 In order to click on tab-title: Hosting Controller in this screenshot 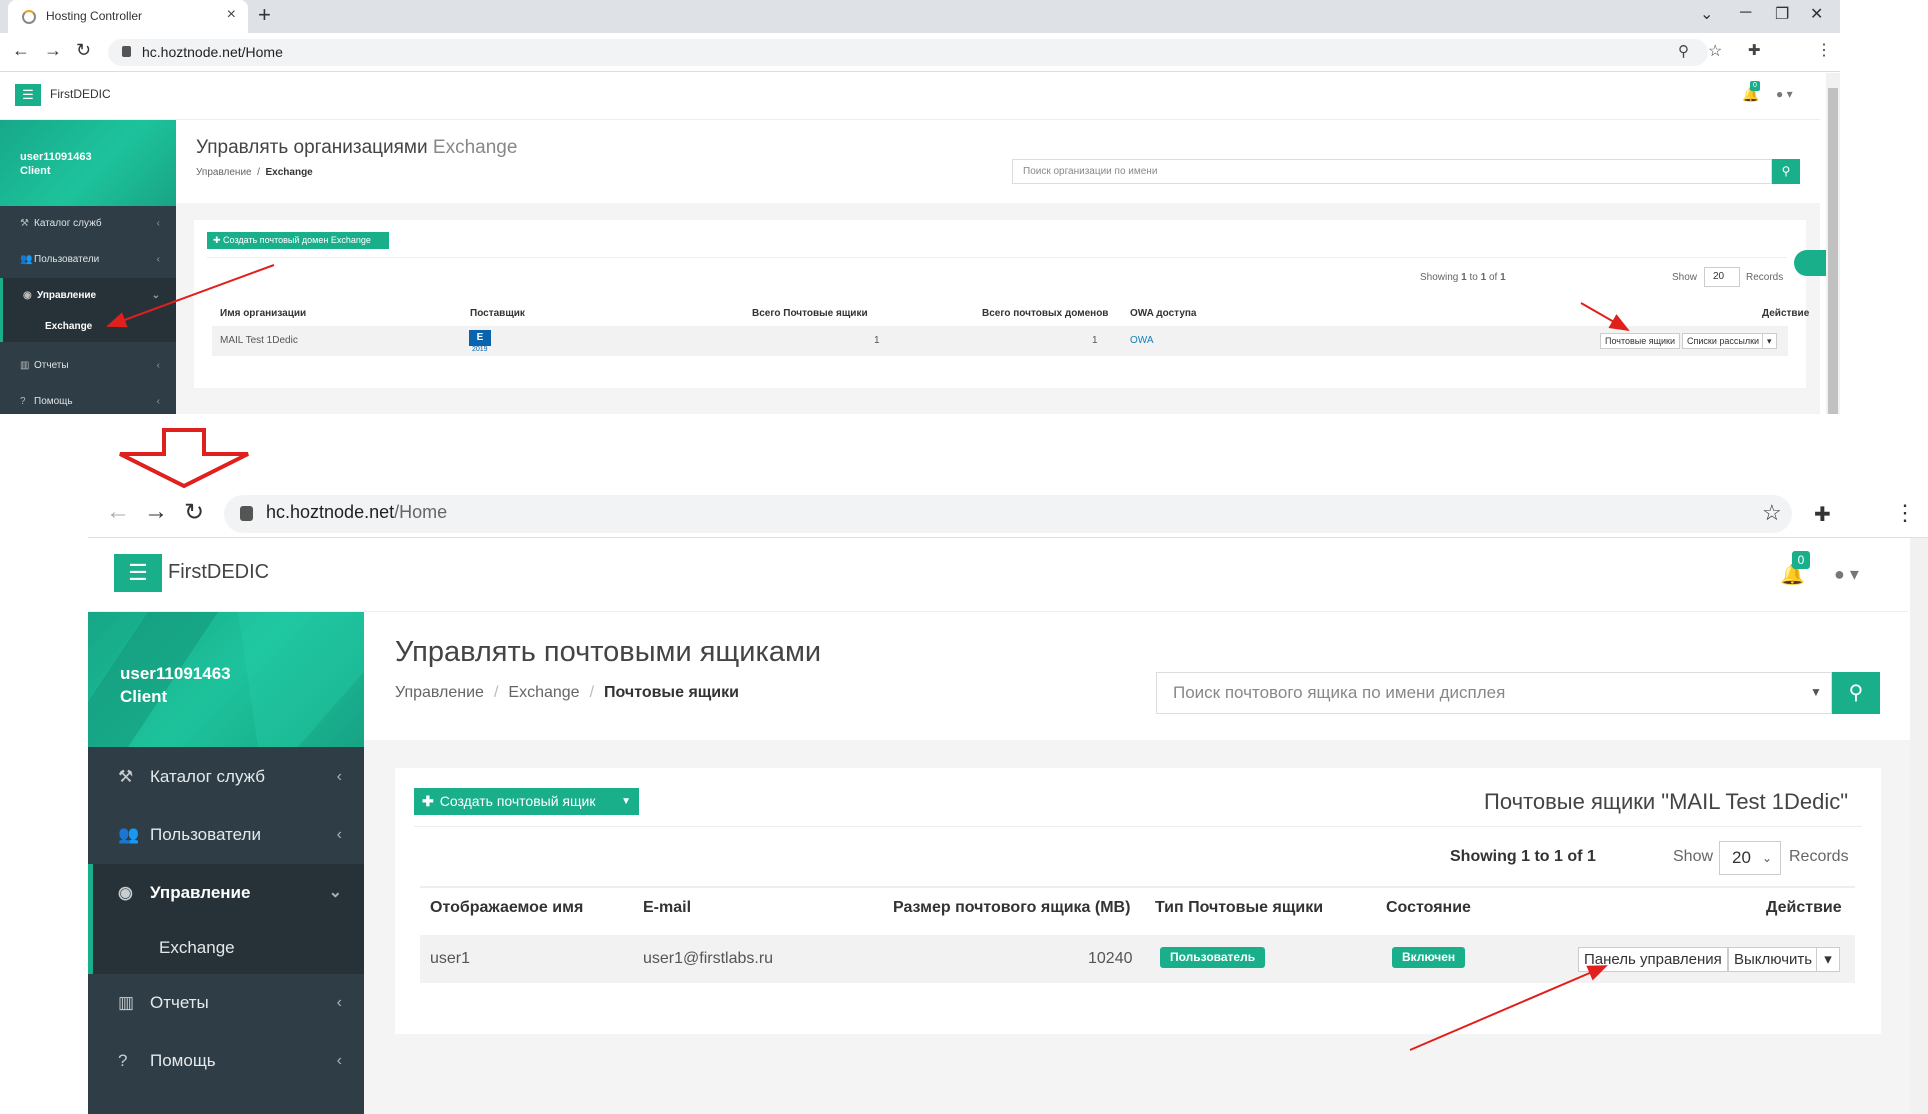, I will do `click(94, 16)`.